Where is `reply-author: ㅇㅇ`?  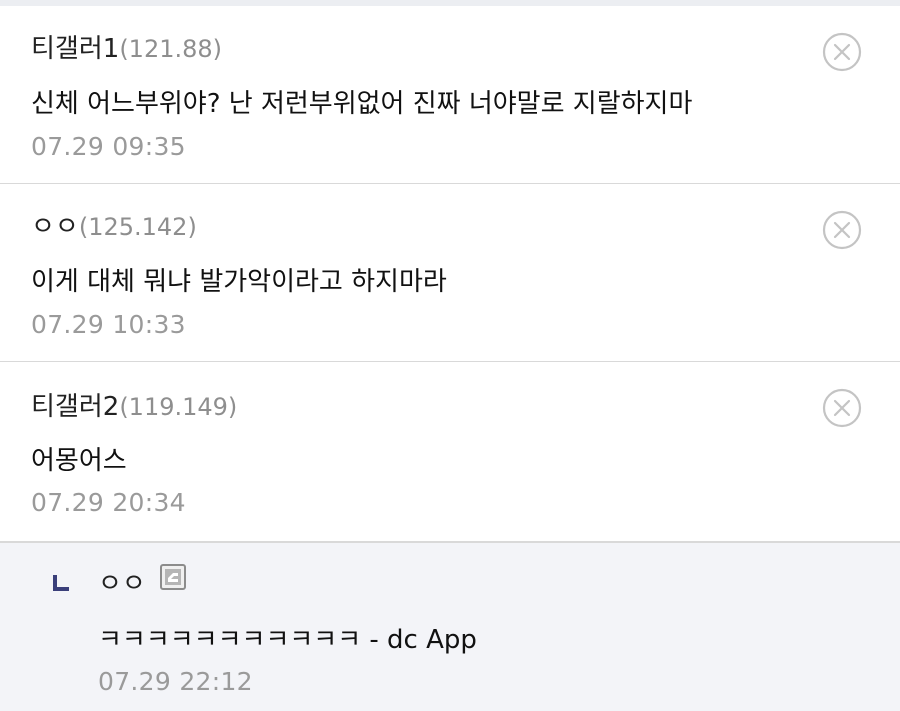
reply-author: ㅇㅇ is located at coordinates (122, 581).